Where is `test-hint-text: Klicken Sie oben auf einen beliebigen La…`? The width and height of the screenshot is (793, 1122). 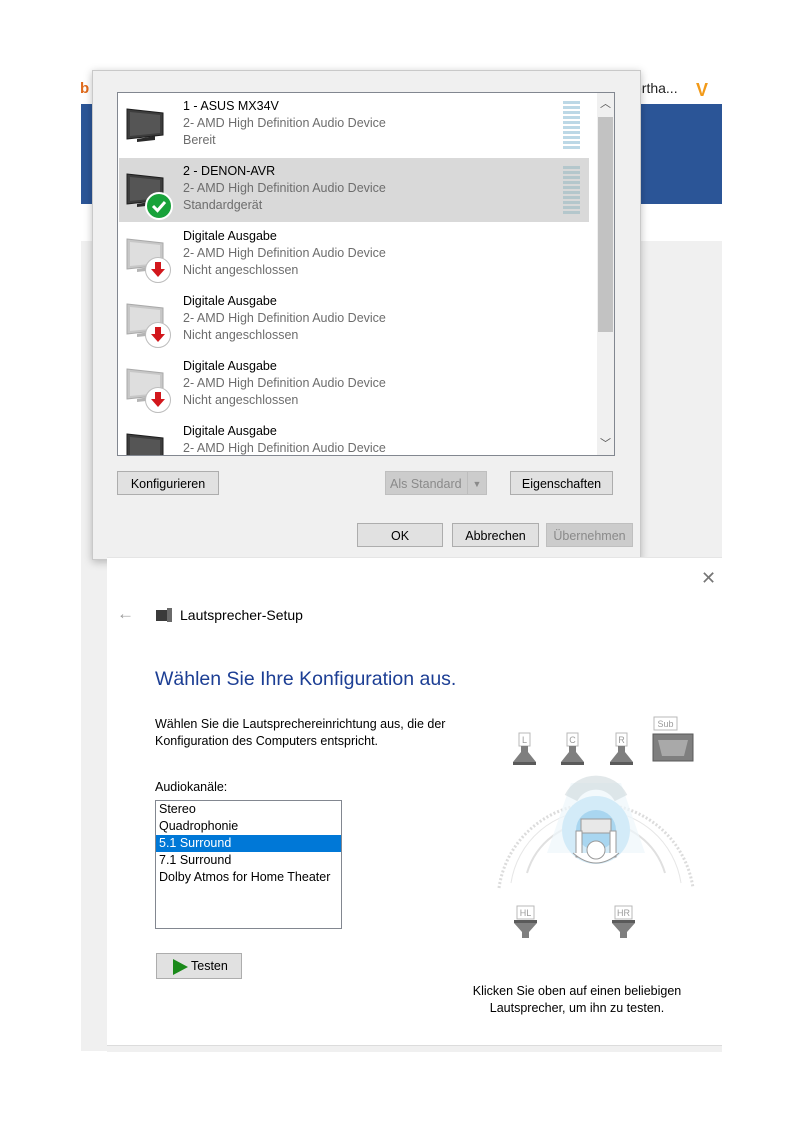 test-hint-text: Klicken Sie oben auf einen beliebigen La… is located at coordinates (577, 999).